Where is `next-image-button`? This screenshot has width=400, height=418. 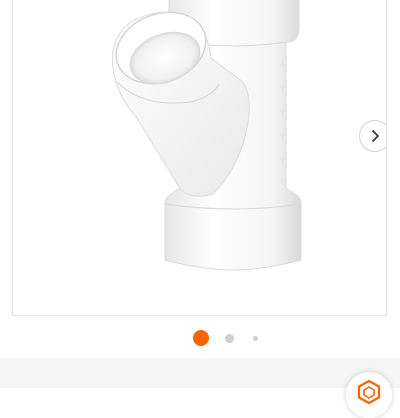
next-image-button is located at coordinates (372, 136).